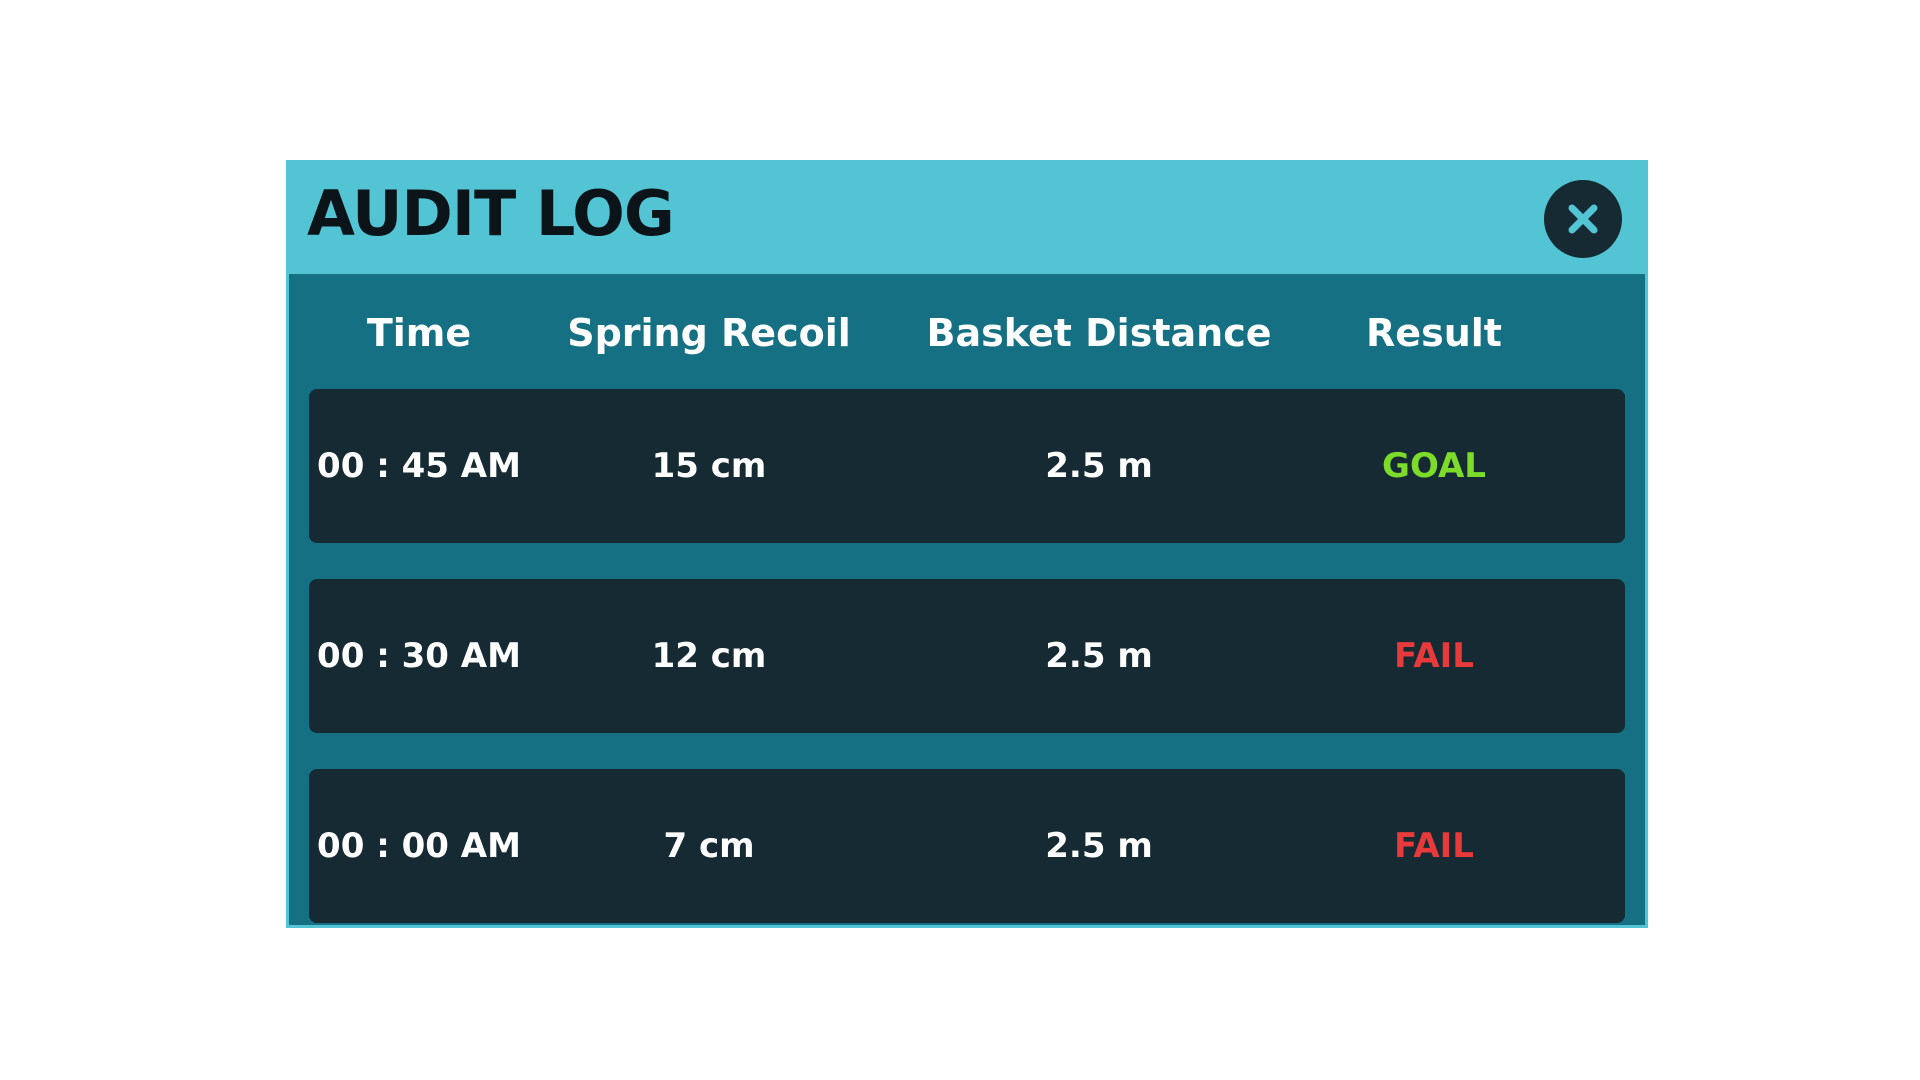 This screenshot has height=1080, width=1920. What do you see at coordinates (1434, 333) in the screenshot?
I see `column-header-result: Result` at bounding box center [1434, 333].